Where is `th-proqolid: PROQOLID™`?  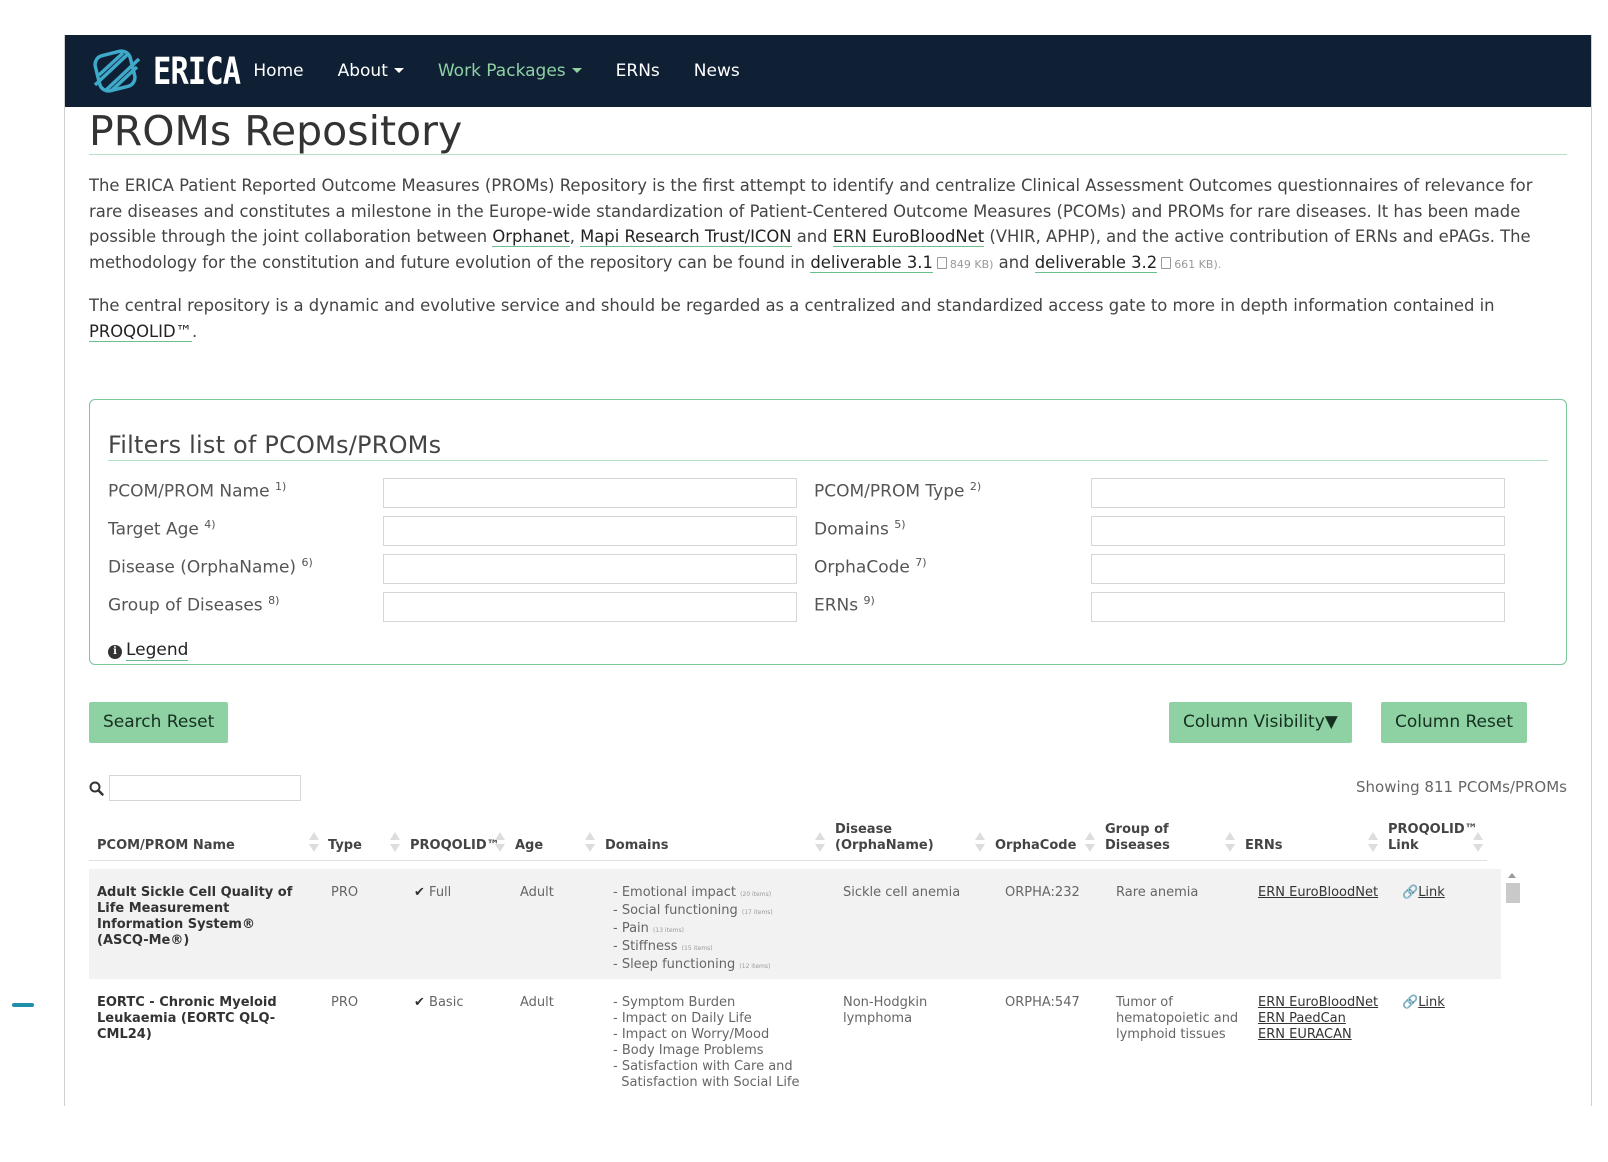 th-proqolid: PROQOLID™ is located at coordinates (455, 846).